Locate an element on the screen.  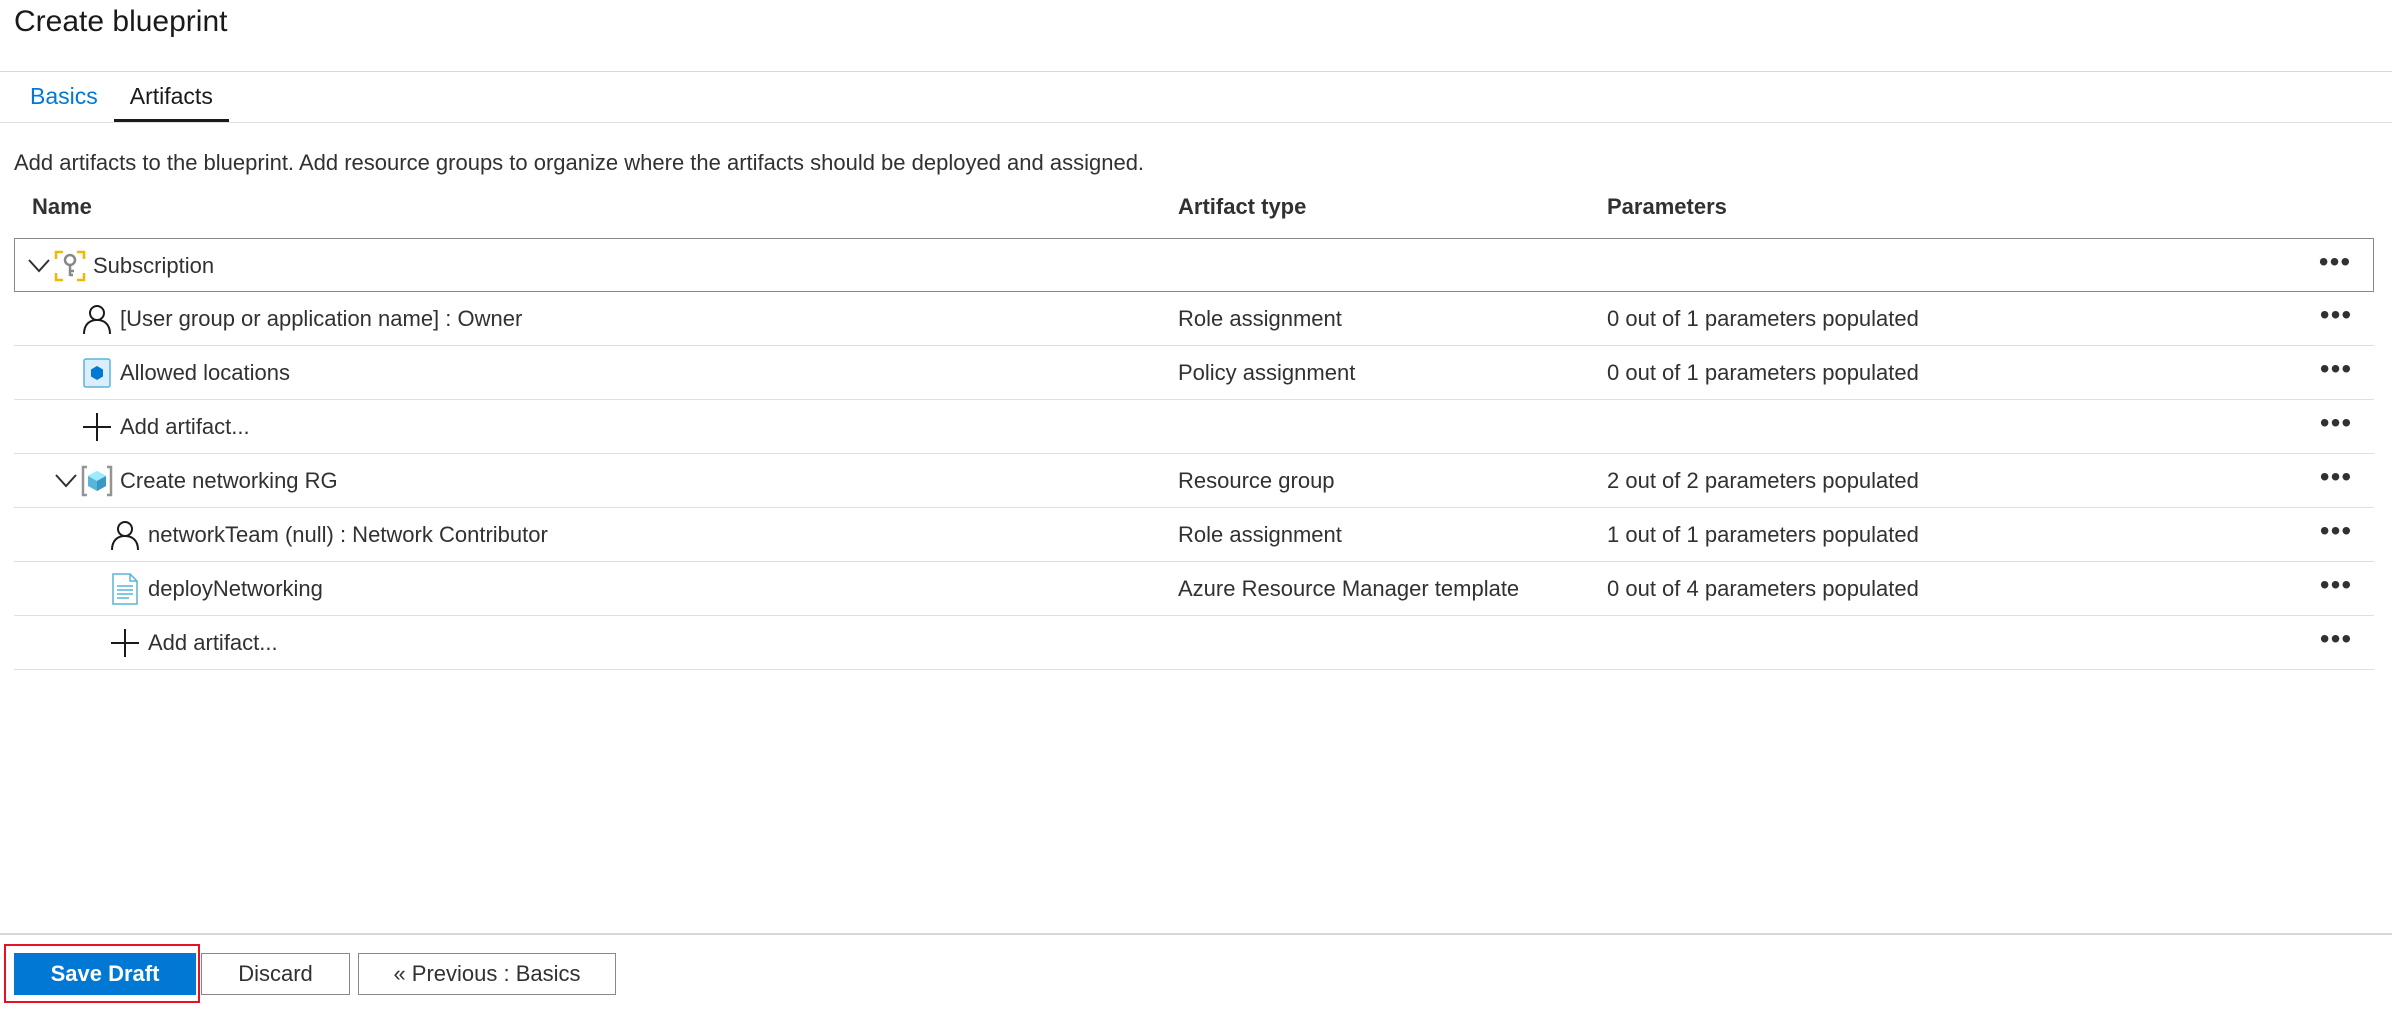
tab-basics: Basics is located at coordinates (64, 97).